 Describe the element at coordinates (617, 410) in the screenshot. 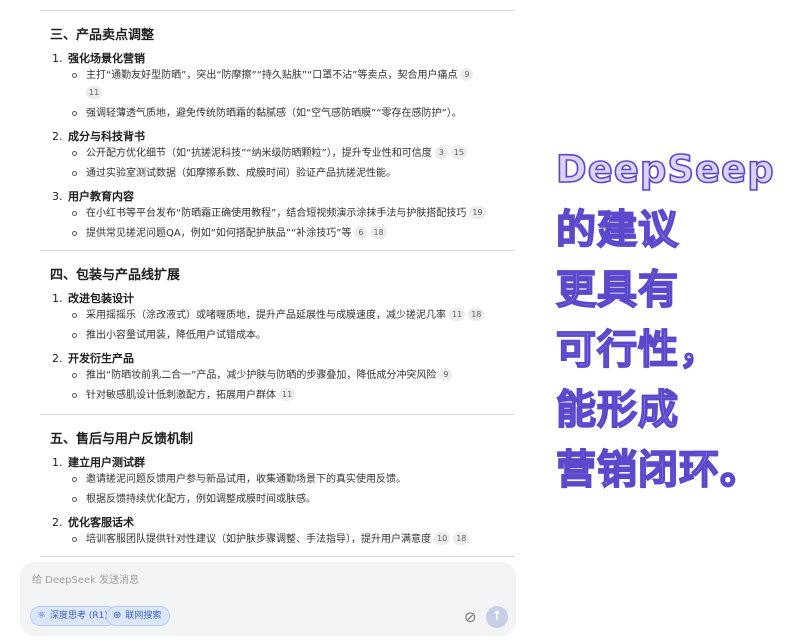

I see `overlay-line: 能形成` at that location.